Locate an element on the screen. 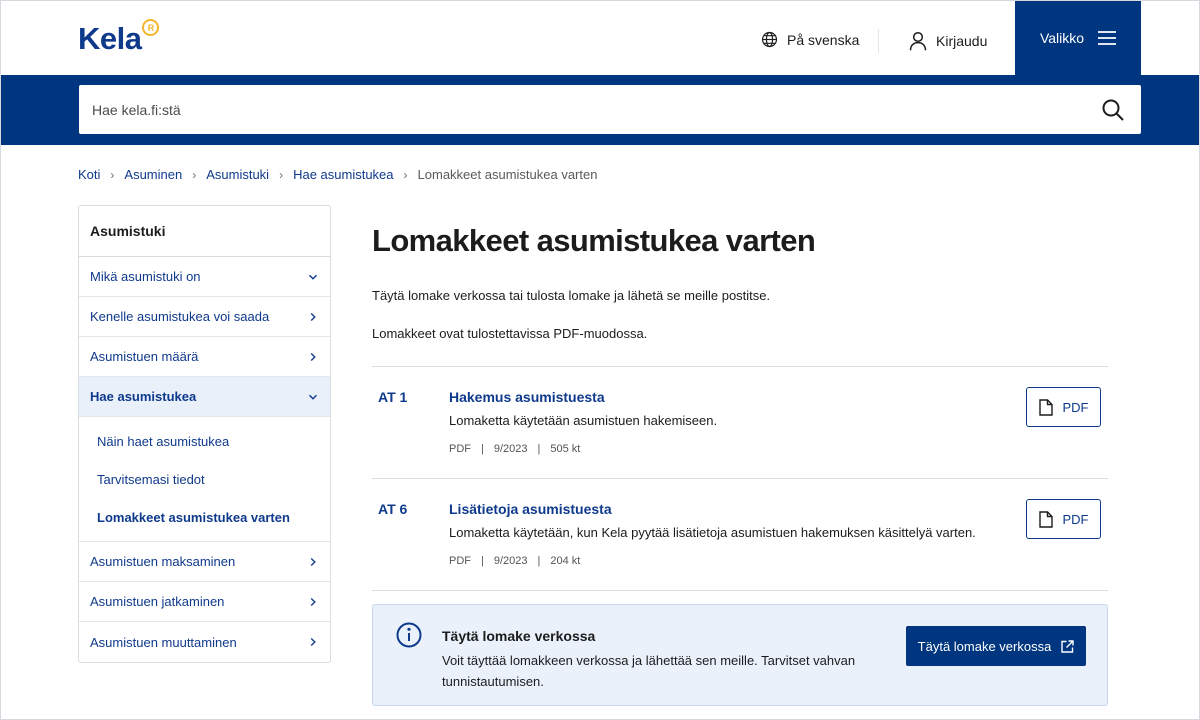 This screenshot has width=1200, height=720. header-divider is located at coordinates (878, 41).